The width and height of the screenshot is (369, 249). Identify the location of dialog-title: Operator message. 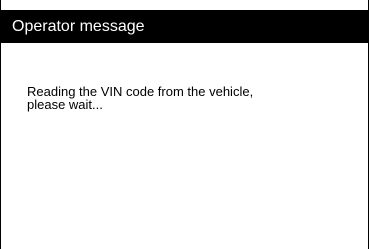
(78, 26).